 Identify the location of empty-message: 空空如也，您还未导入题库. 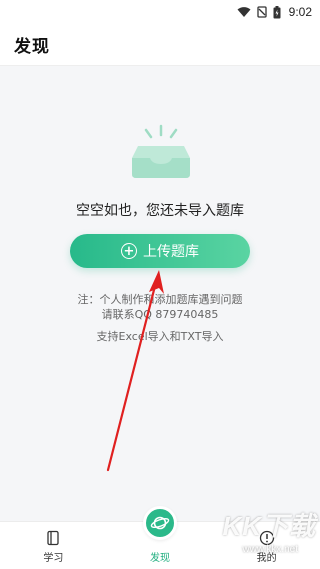
(160, 211).